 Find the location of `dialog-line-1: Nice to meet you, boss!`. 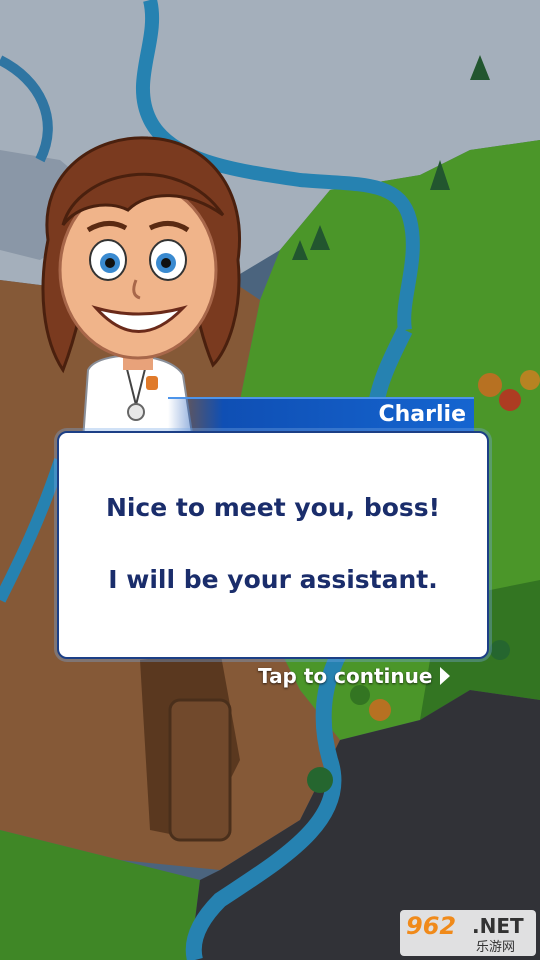

dialog-line-1: Nice to meet you, boss! is located at coordinates (273, 507).